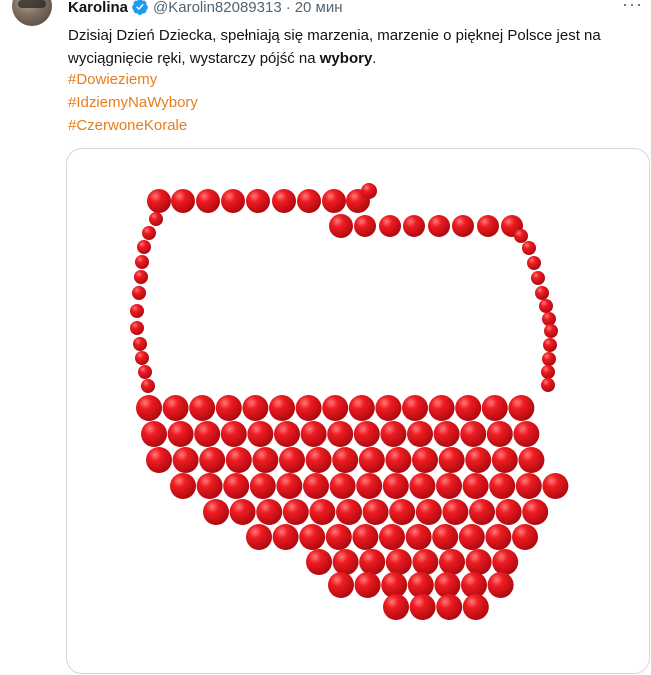 This screenshot has height=675, width=651. I want to click on hashtag-link: #CzerwoneKorale, so click(133, 125).